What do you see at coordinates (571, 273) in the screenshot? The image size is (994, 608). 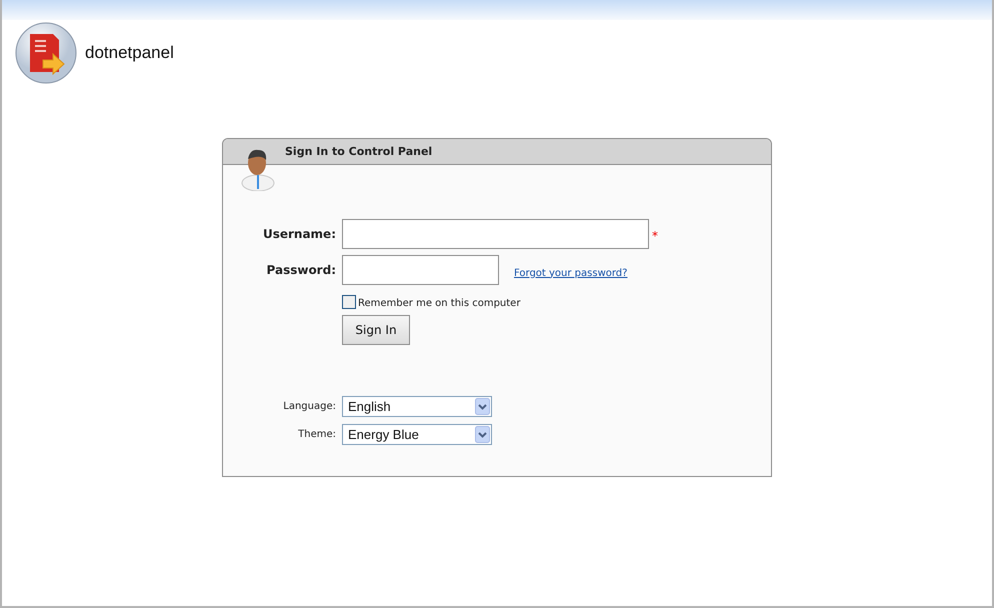 I see `forgot-password-link: Forgot your password?` at bounding box center [571, 273].